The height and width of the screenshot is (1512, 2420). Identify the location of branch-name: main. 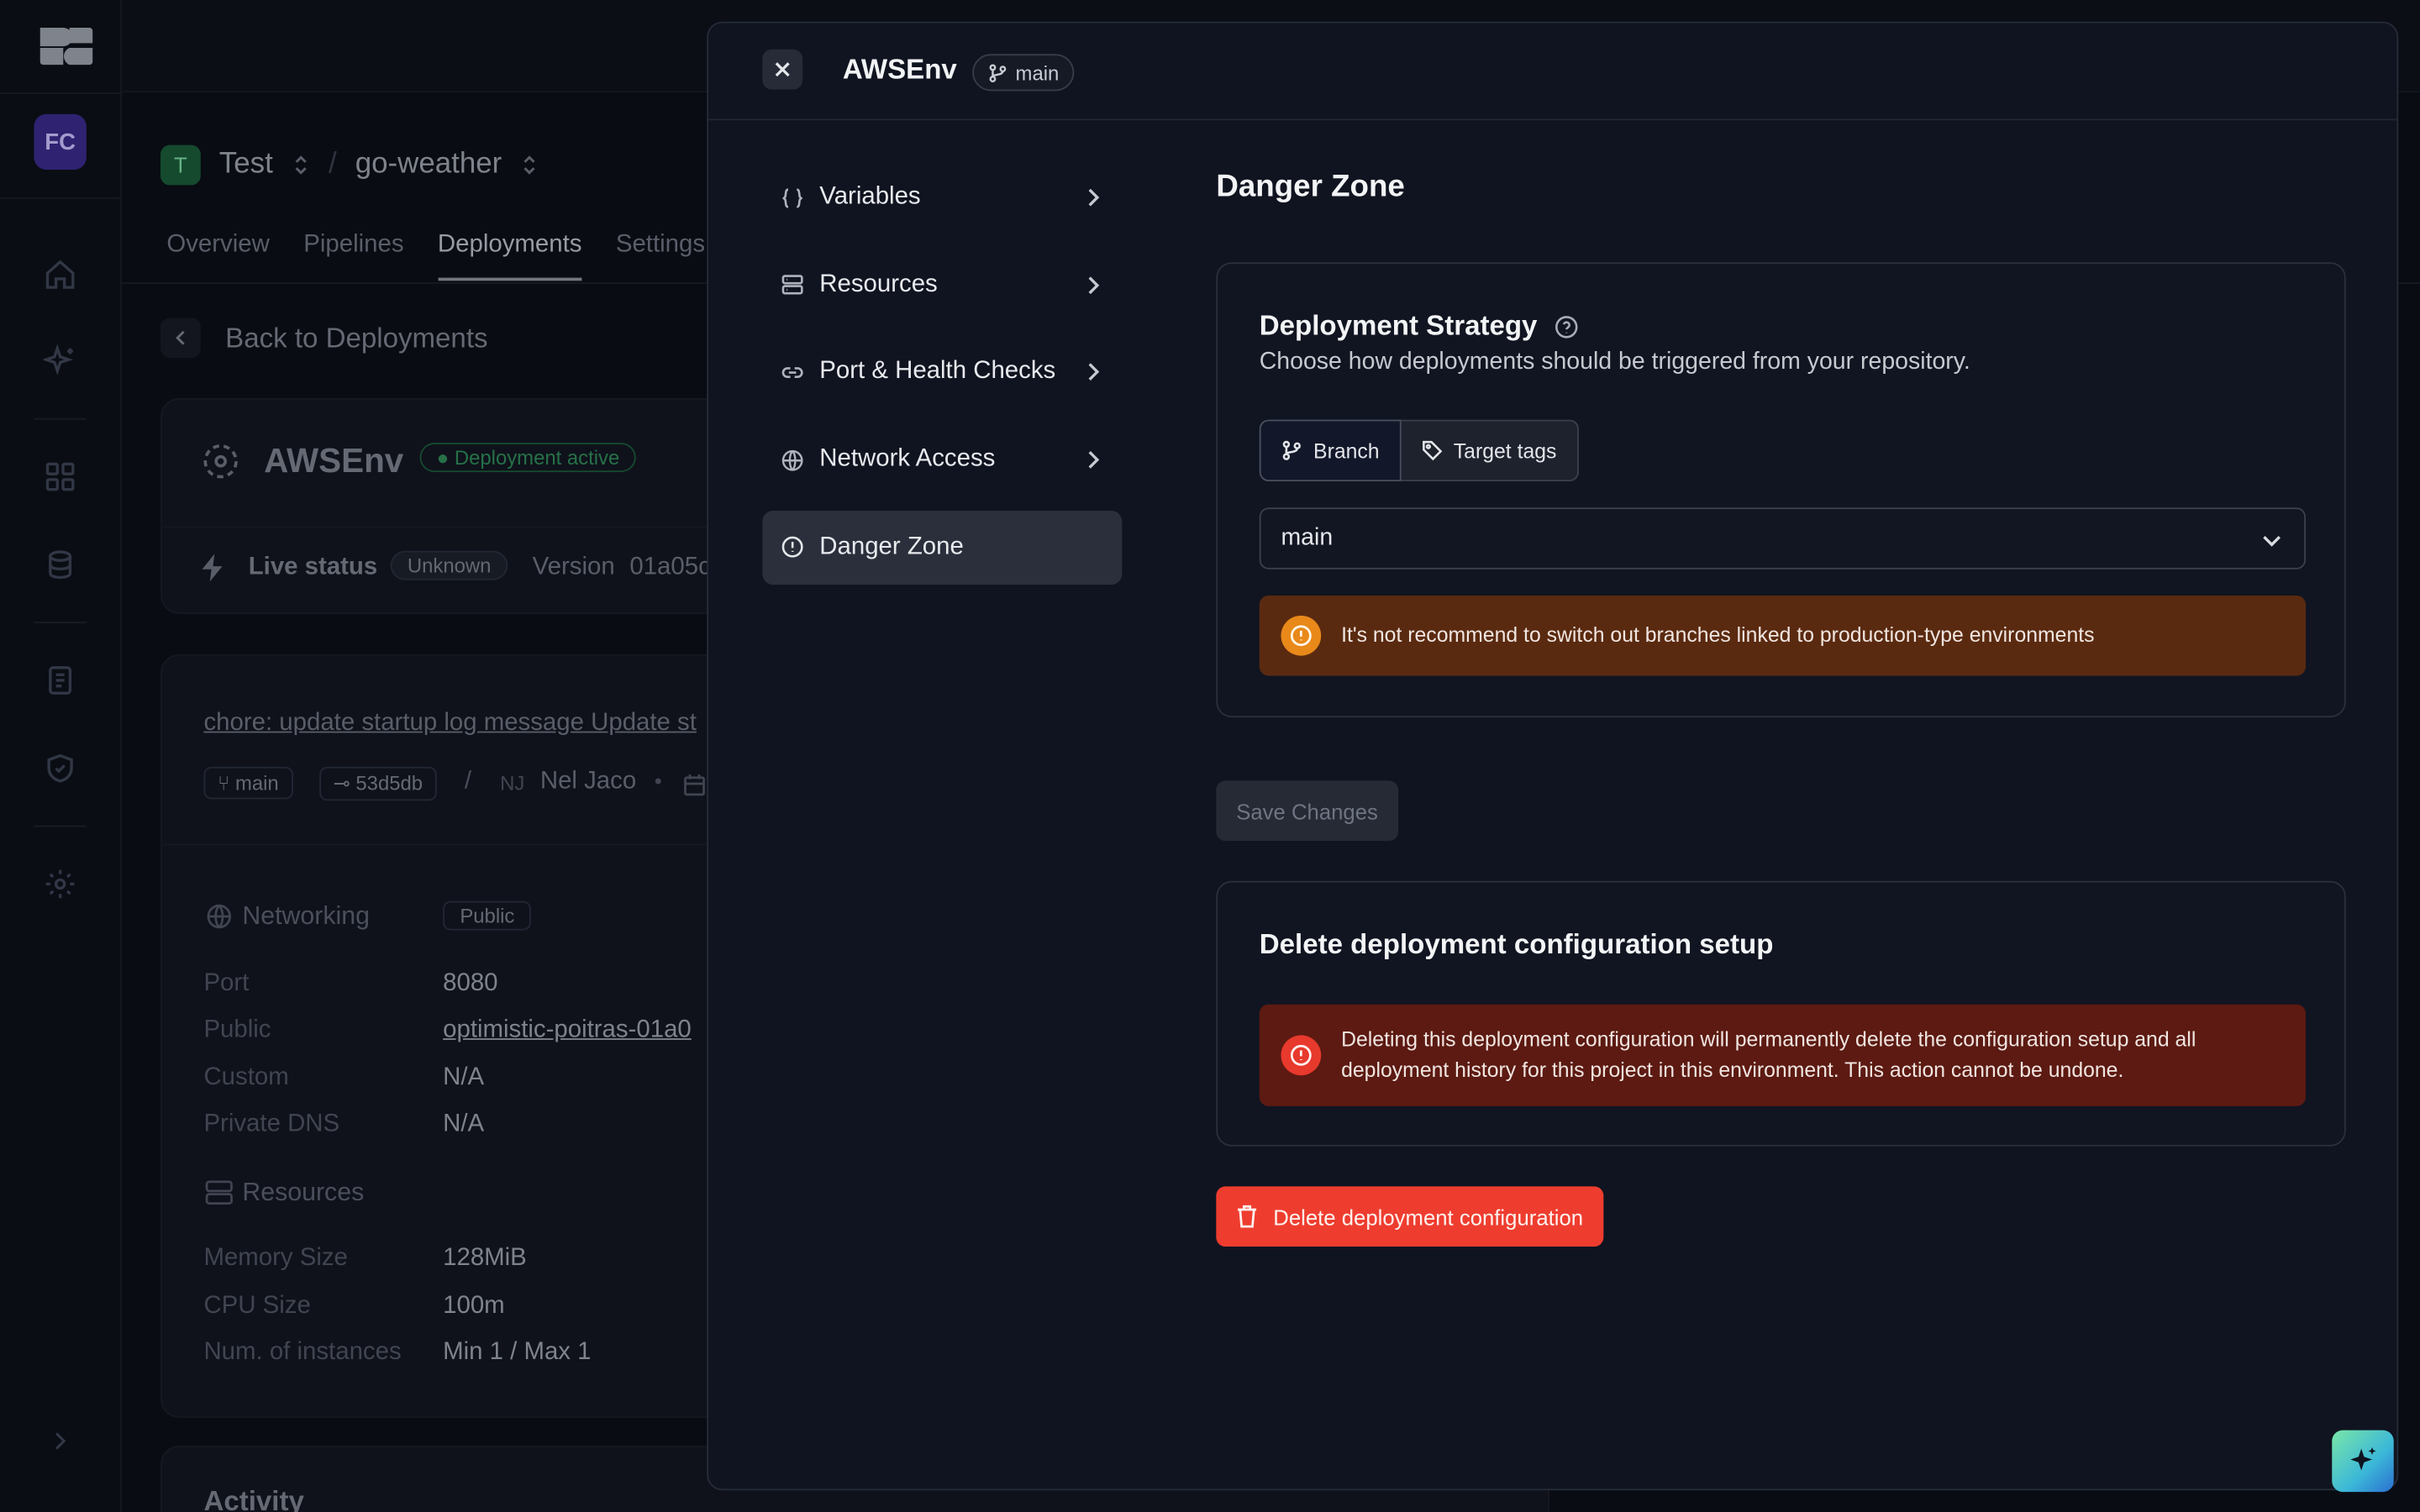
(1037, 72).